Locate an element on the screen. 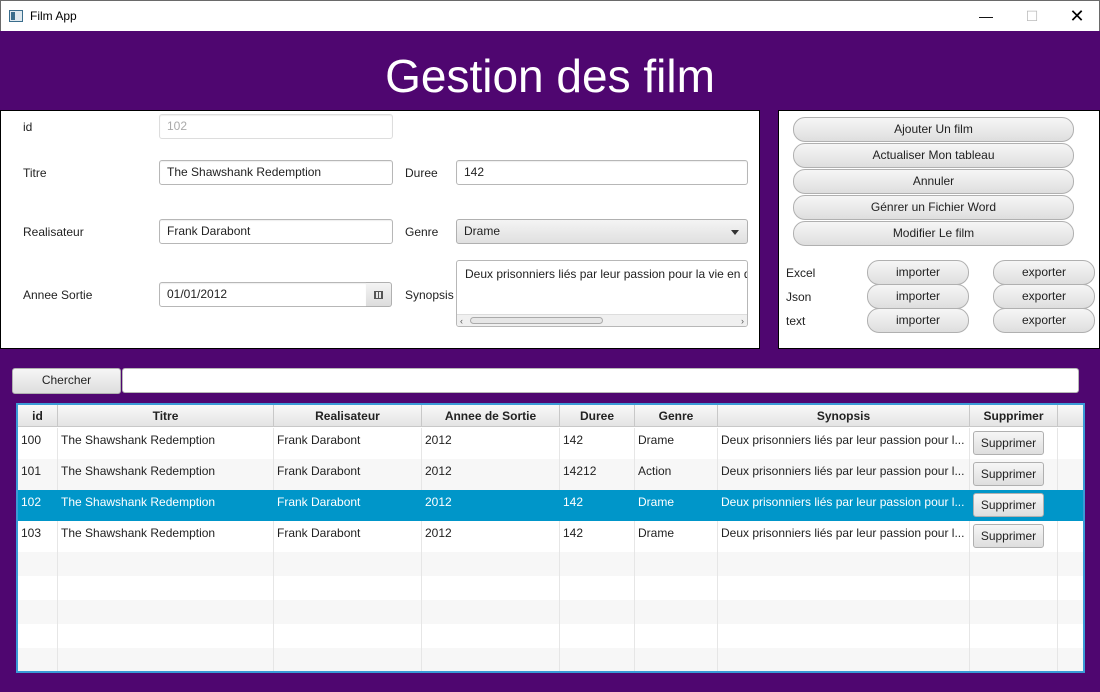 This screenshot has height=692, width=1100. modifier-film-button: Modifier Le film is located at coordinates (933, 233).